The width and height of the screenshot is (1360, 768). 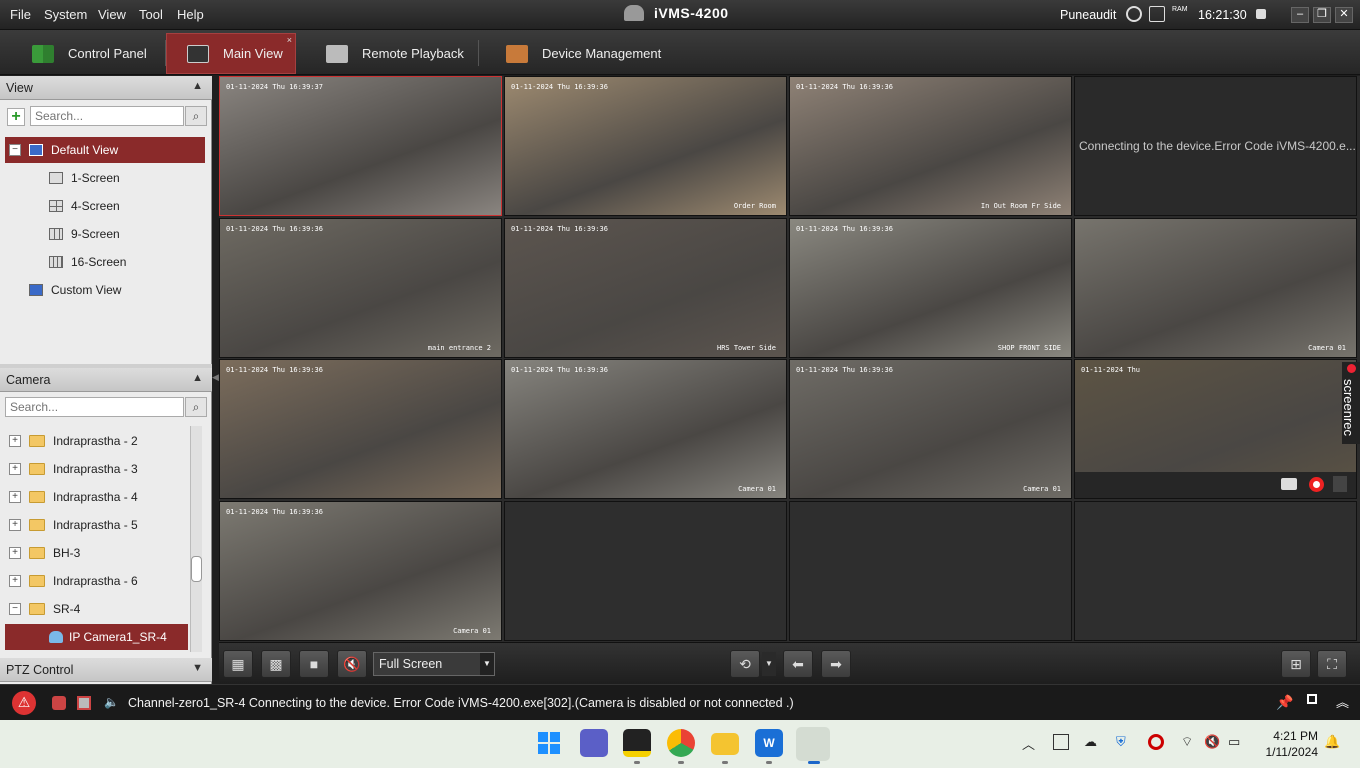 What do you see at coordinates (314, 664) in the screenshot?
I see `stop-all-icon: ■` at bounding box center [314, 664].